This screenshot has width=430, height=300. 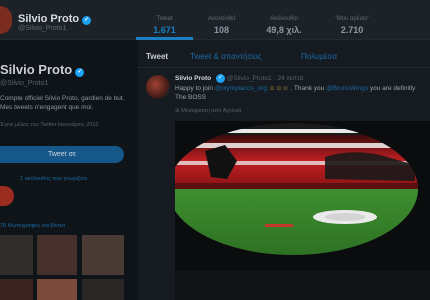 I want to click on tab-tweets-replies: Tweet & απαντήσεις, so click(x=226, y=56).